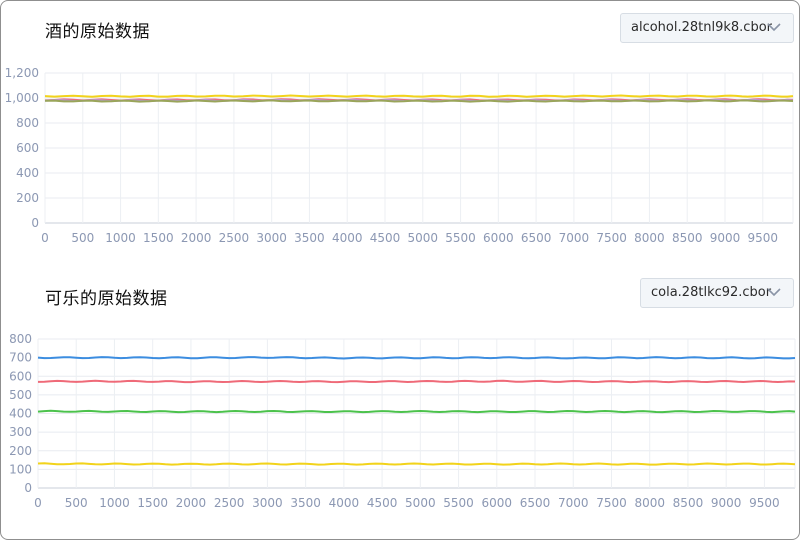 The width and height of the screenshot is (800, 540). I want to click on y-tick-label: 500, so click(20, 395).